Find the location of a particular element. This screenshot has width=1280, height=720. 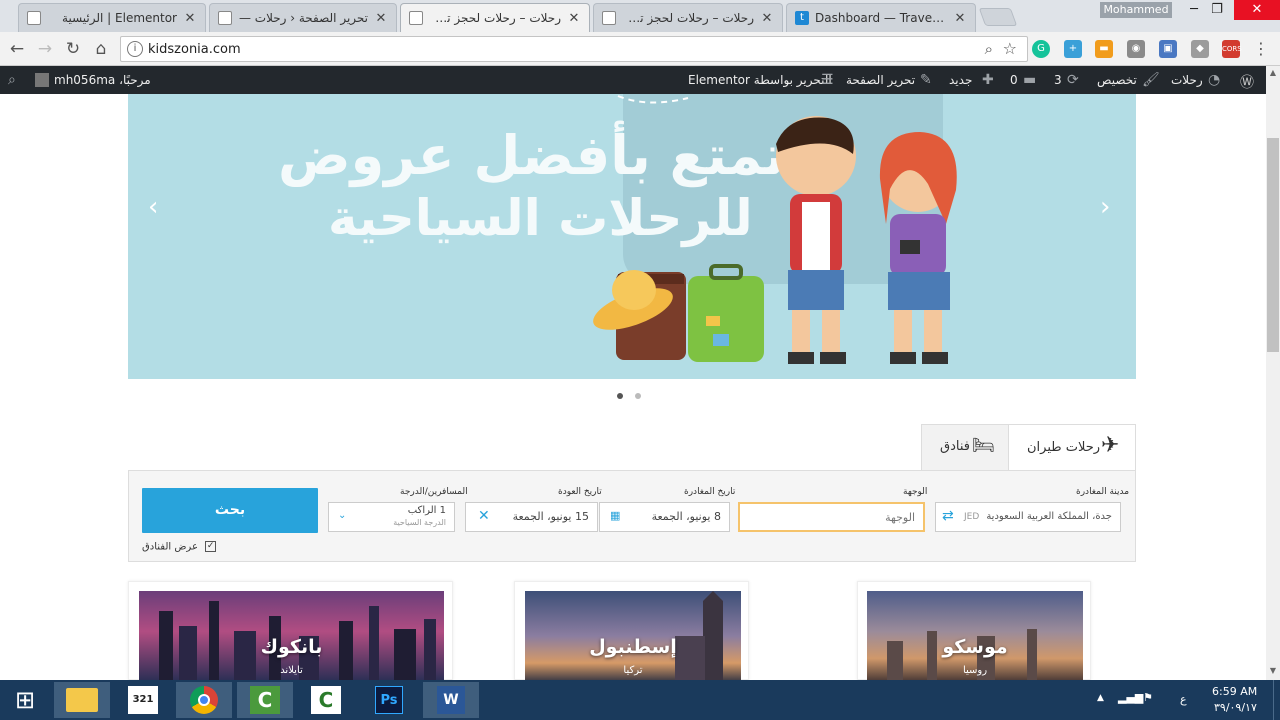

elementor-edit-link: التحرير بواسطة Elementor is located at coordinates (760, 80).